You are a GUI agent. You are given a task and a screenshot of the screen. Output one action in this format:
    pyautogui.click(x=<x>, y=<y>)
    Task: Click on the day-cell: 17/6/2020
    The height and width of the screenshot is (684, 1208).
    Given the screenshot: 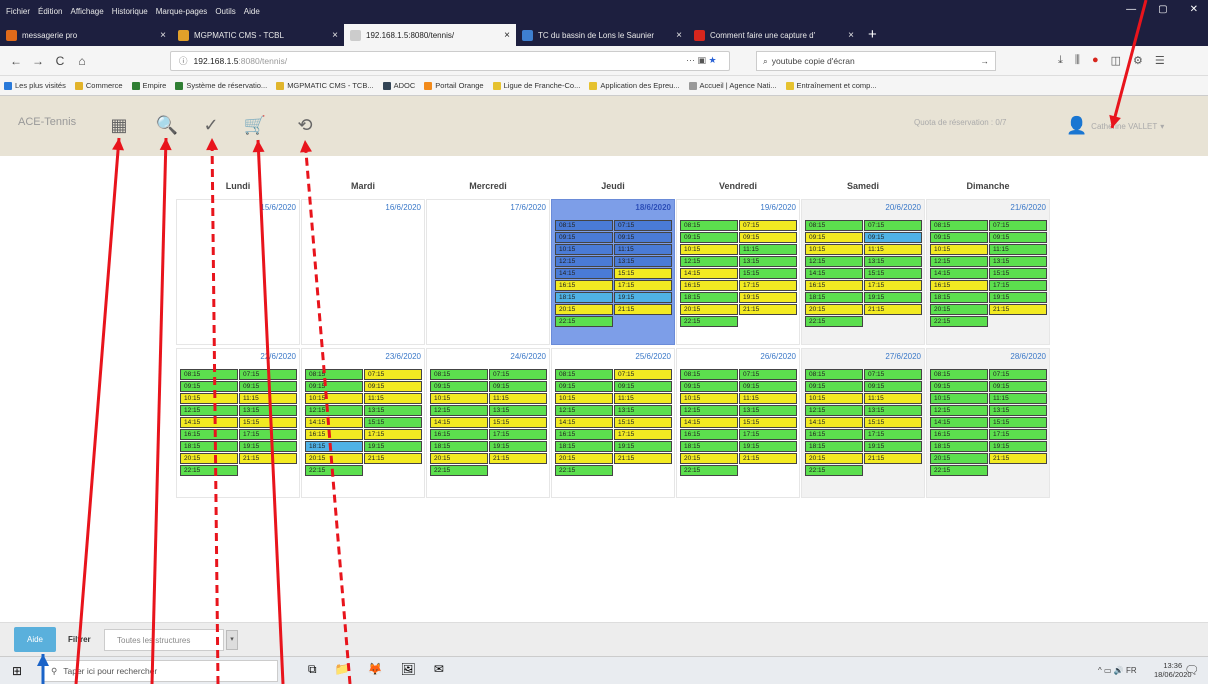 What is the action you would take?
    pyautogui.click(x=488, y=272)
    